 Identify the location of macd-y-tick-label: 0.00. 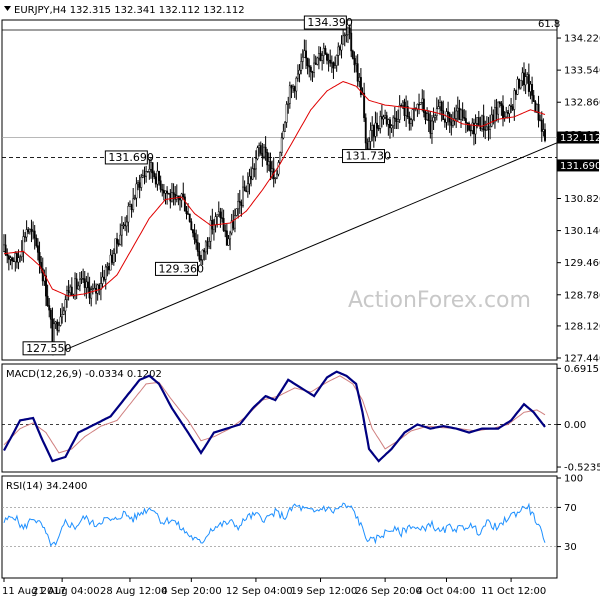
(575, 425).